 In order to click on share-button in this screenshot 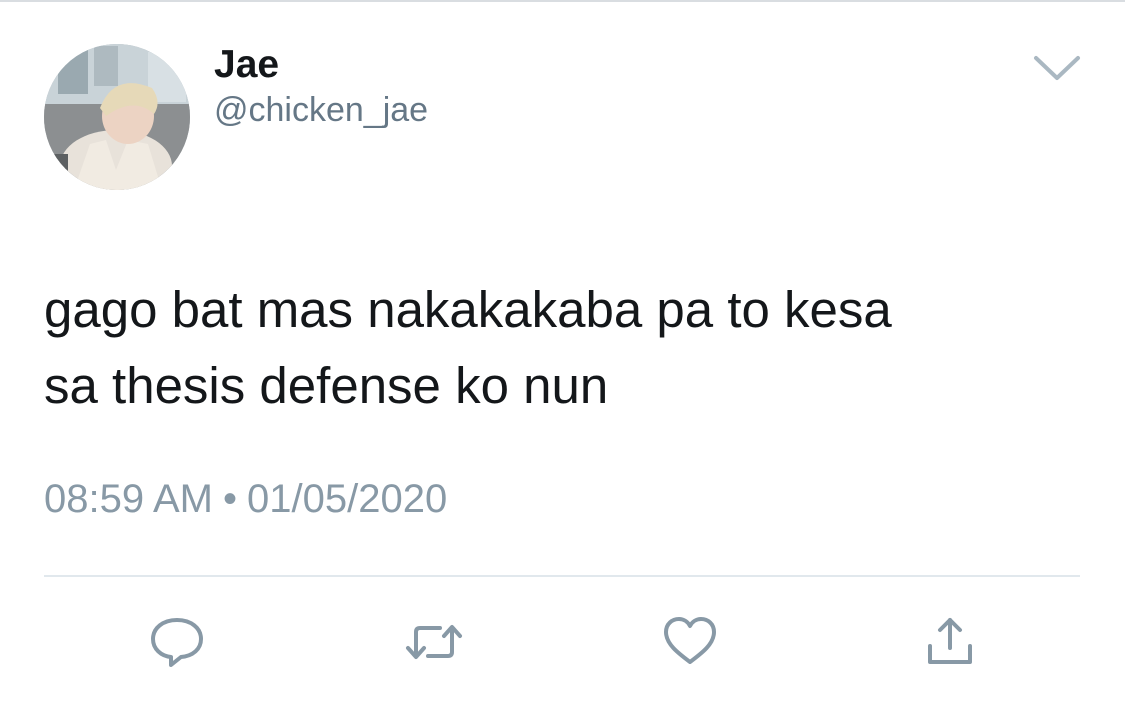, I will do `click(950, 642)`.